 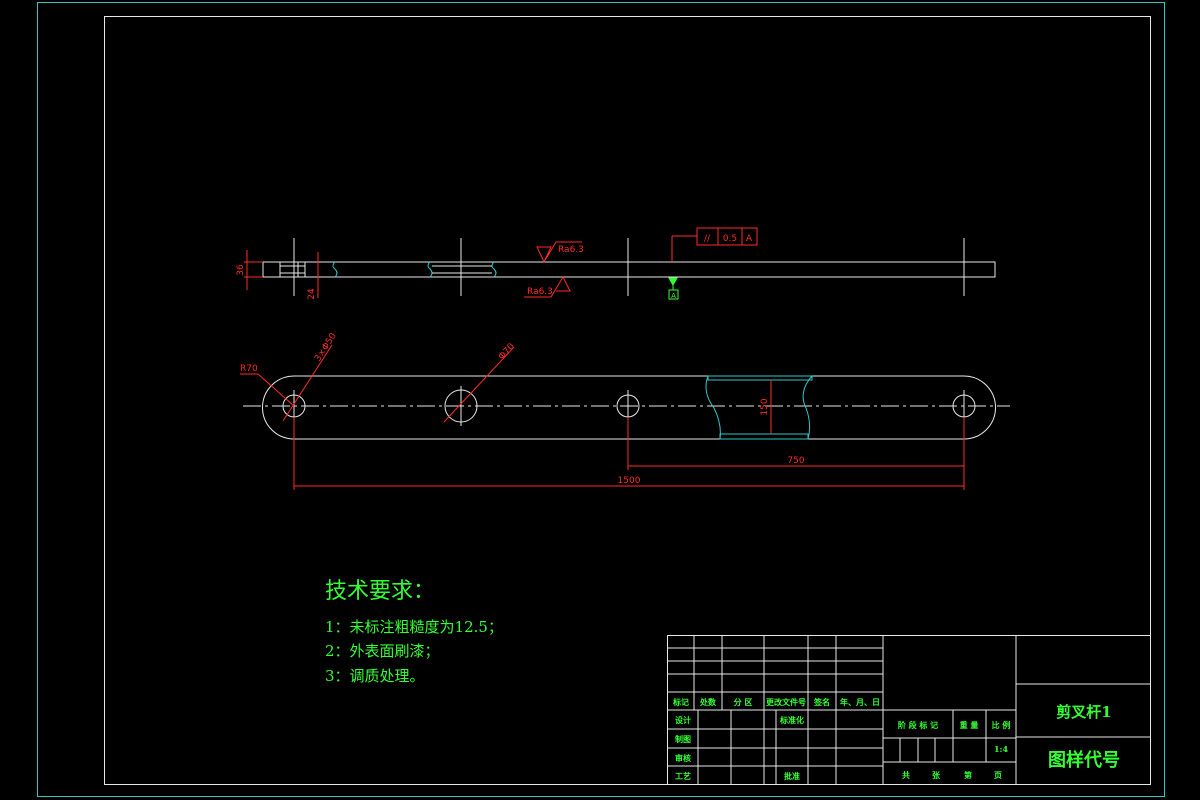 I want to click on dim-bore-text: Φ70, so click(x=507, y=351).